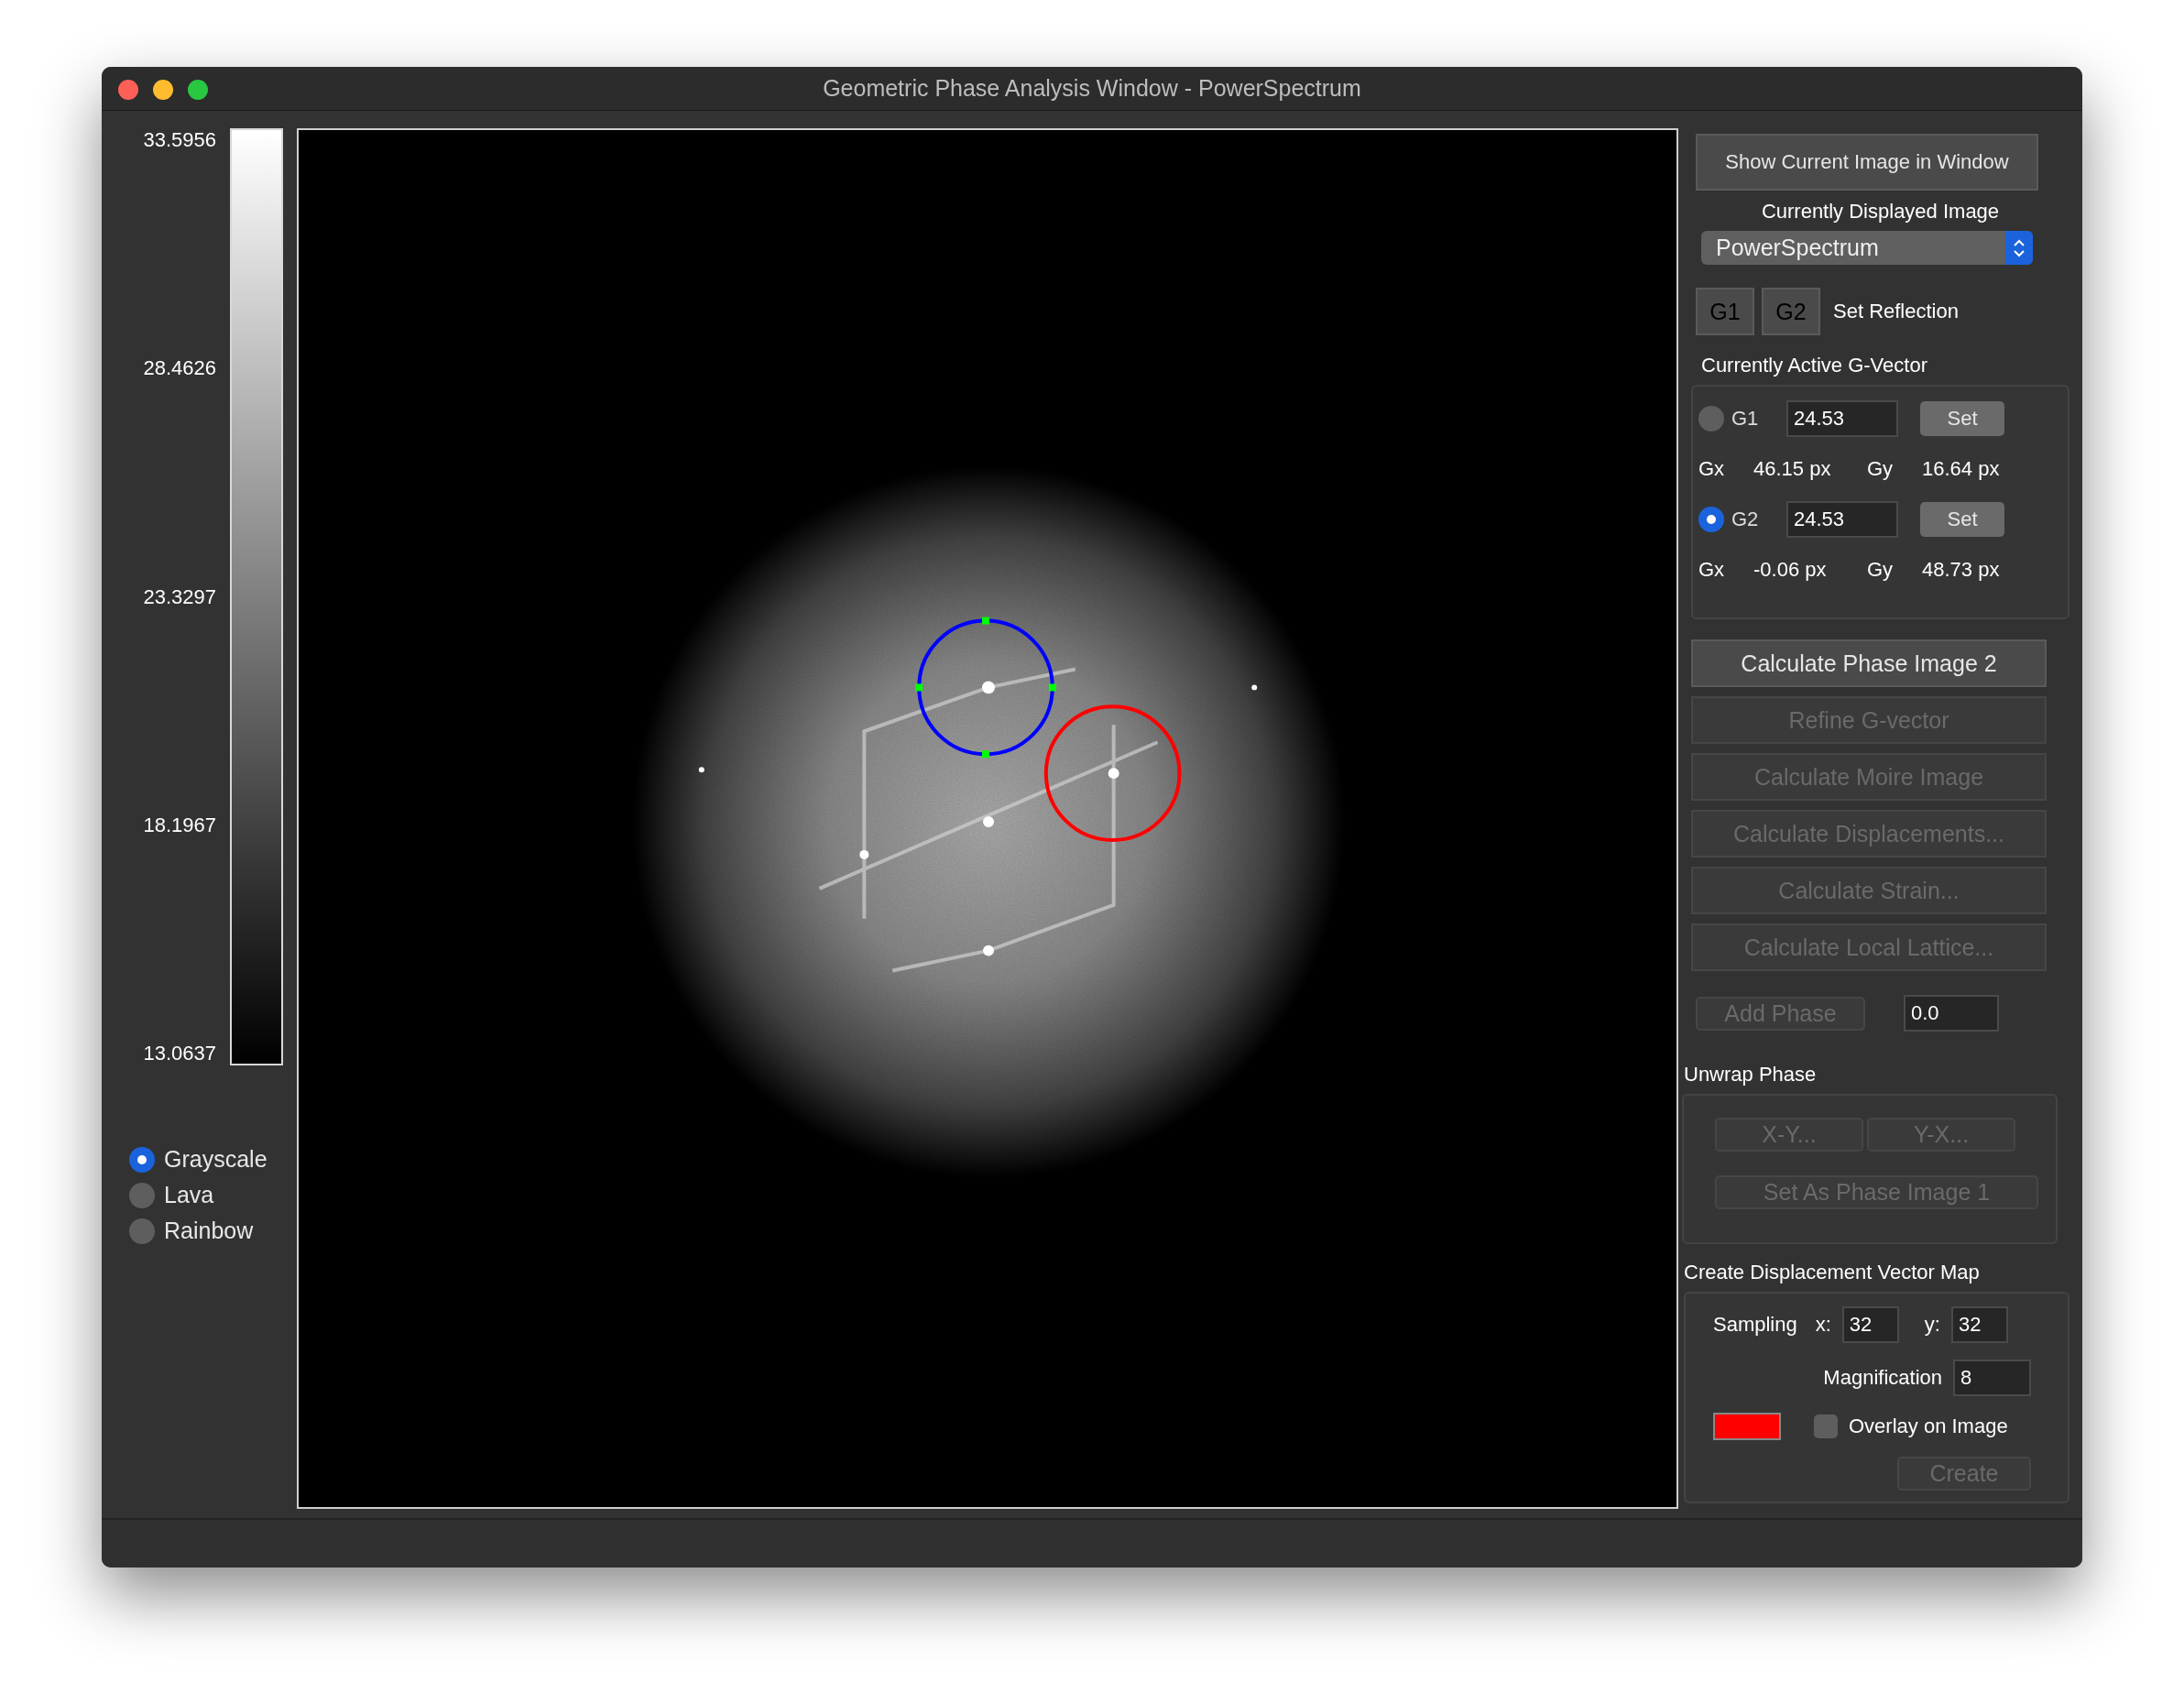 This screenshot has width=2184, height=1704. I want to click on overlay-label: Overlay on Image, so click(1928, 1427).